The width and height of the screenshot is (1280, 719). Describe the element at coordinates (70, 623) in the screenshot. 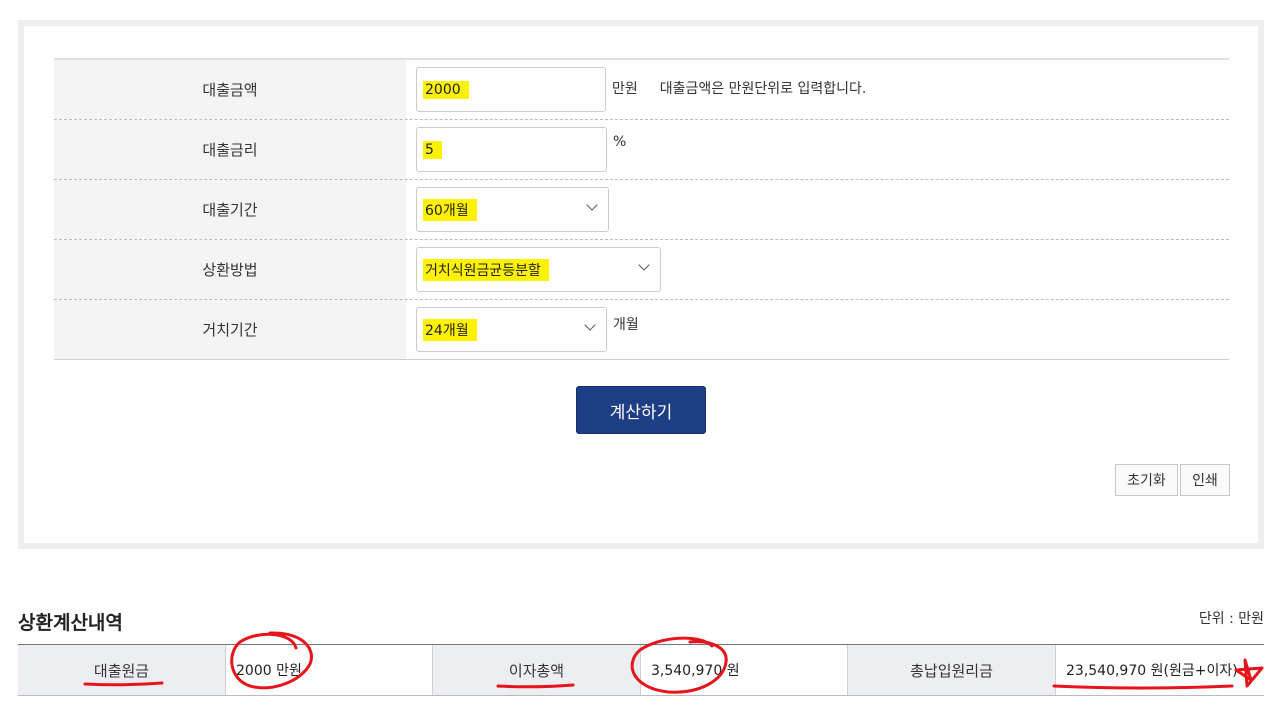

I see `results-title: 상환계산내역` at that location.